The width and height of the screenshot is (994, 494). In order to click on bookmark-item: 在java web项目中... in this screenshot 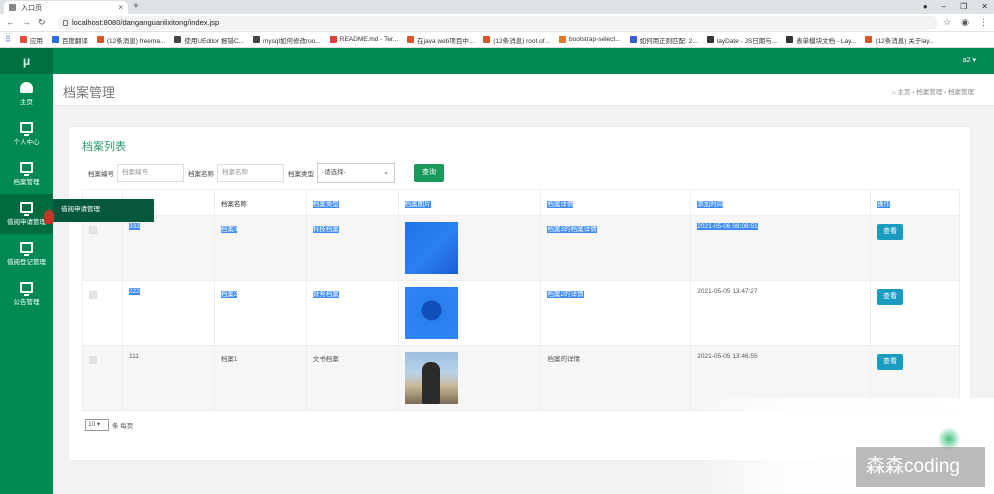, I will do `click(440, 40)`.